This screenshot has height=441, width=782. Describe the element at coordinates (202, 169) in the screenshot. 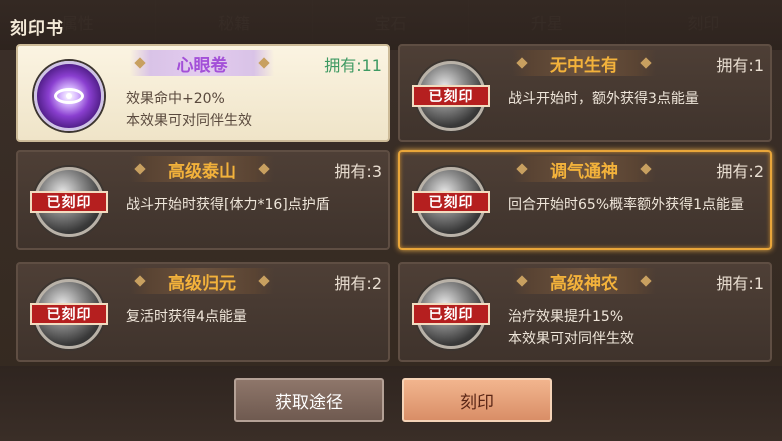

I see `card-name: 高级泰山` at that location.